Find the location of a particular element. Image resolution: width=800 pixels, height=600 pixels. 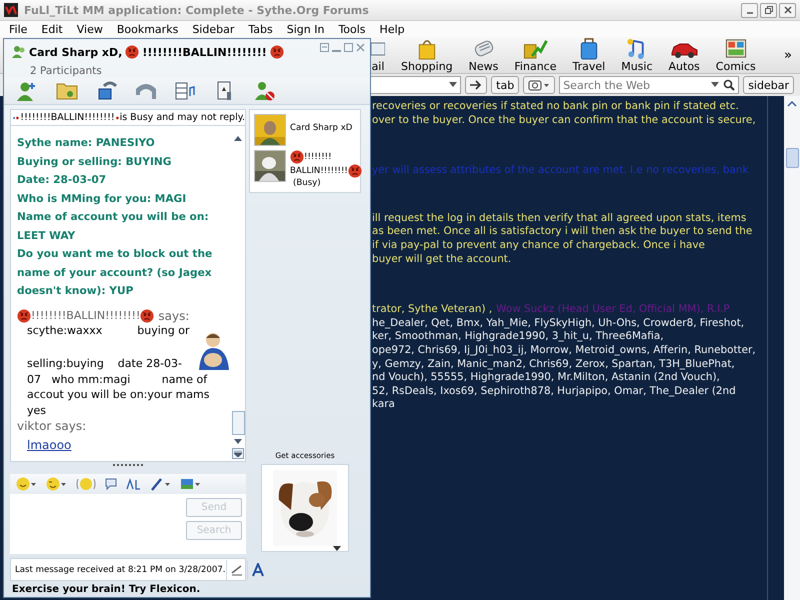

speech-bubble-icon is located at coordinates (111, 484).